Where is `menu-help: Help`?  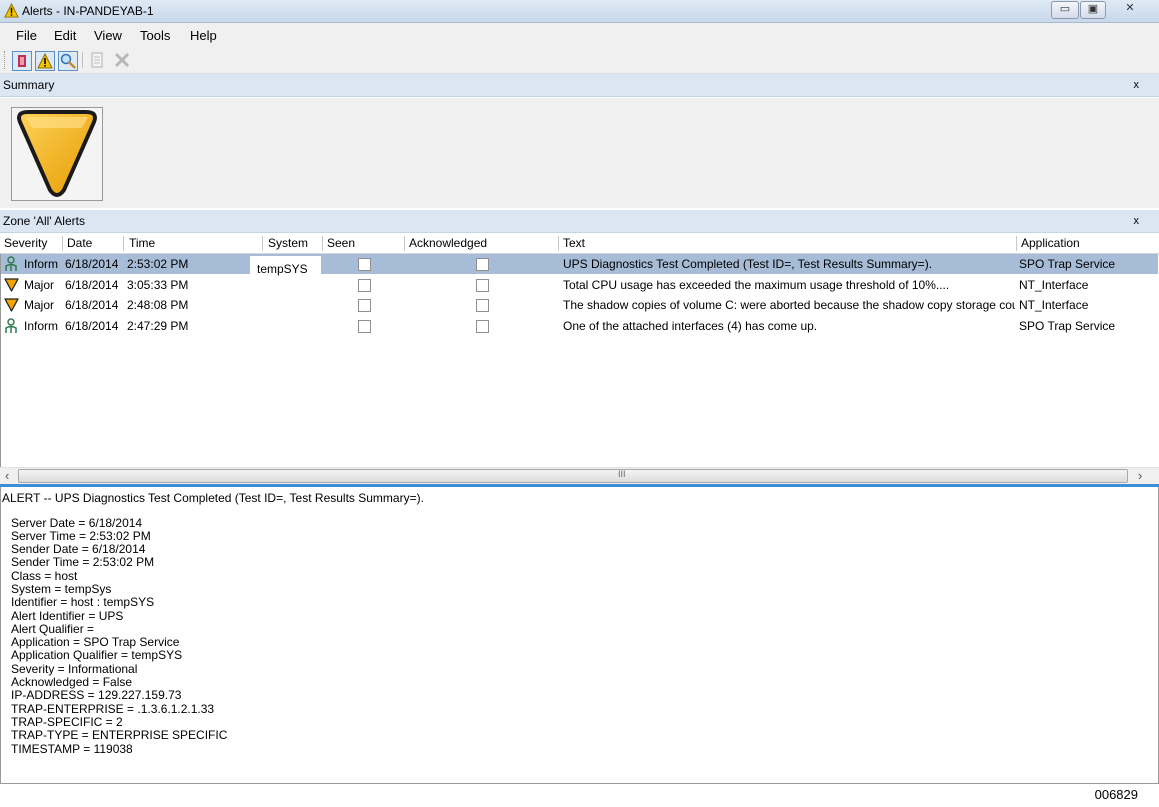
menu-help: Help is located at coordinates (203, 35).